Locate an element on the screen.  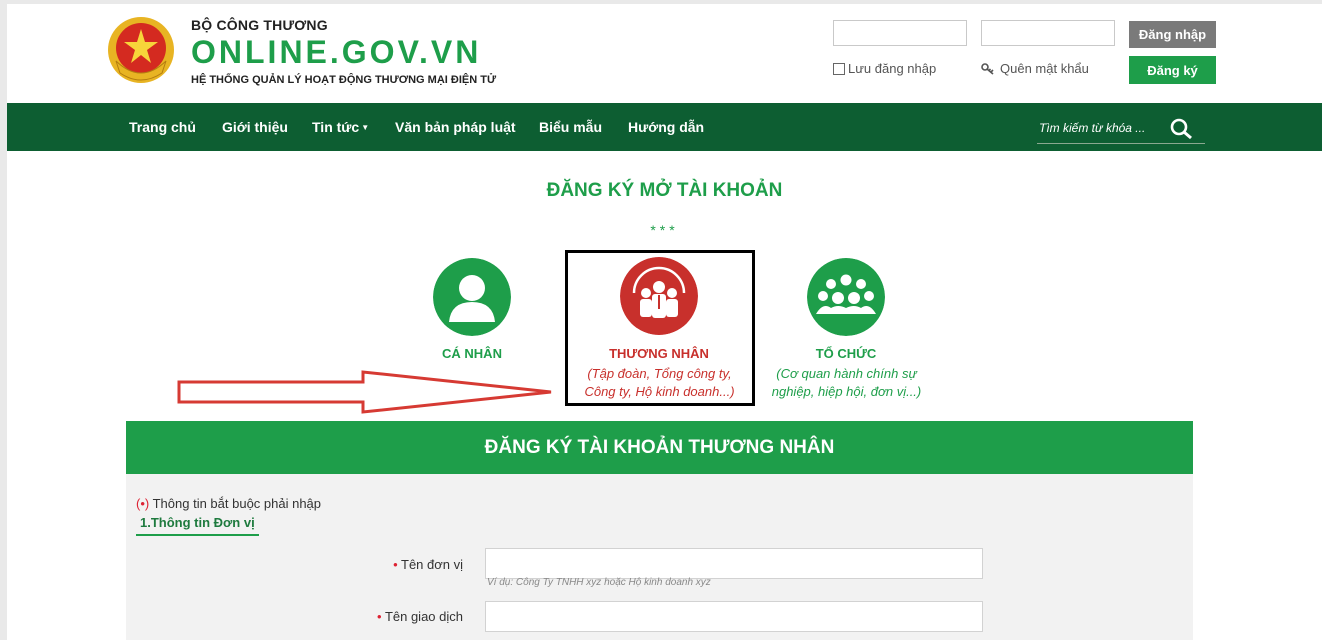
person-icon is located at coordinates (472, 297).